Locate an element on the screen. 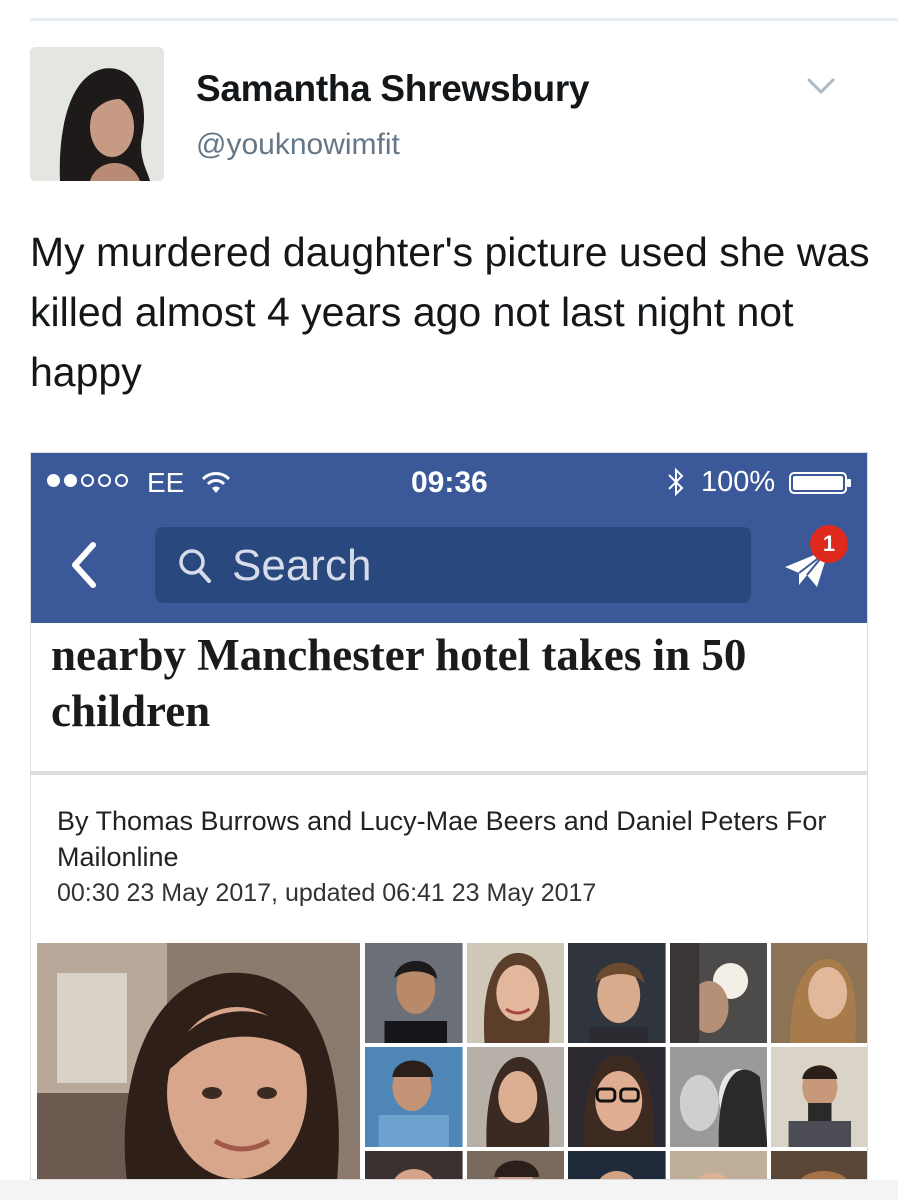 Image resolution: width=898 pixels, height=1200 pixels. article-divider is located at coordinates (449, 773).